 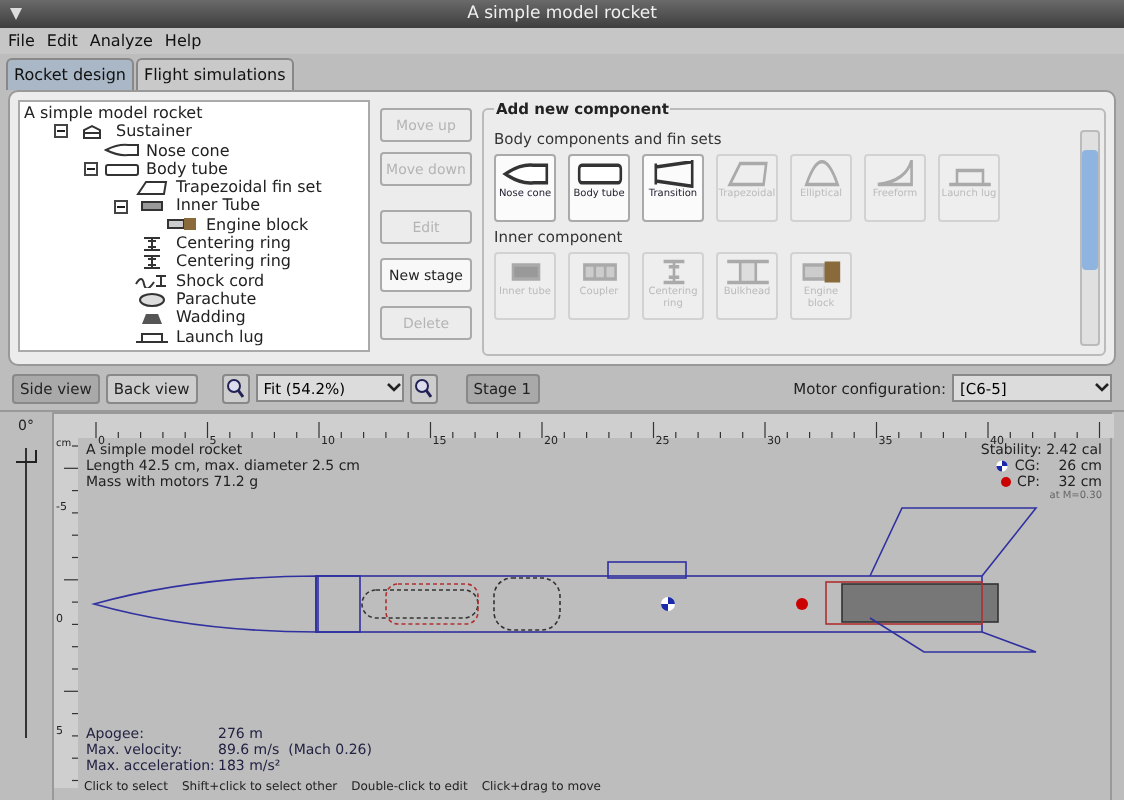 What do you see at coordinates (26, 592) in the screenshot?
I see `angle-slider` at bounding box center [26, 592].